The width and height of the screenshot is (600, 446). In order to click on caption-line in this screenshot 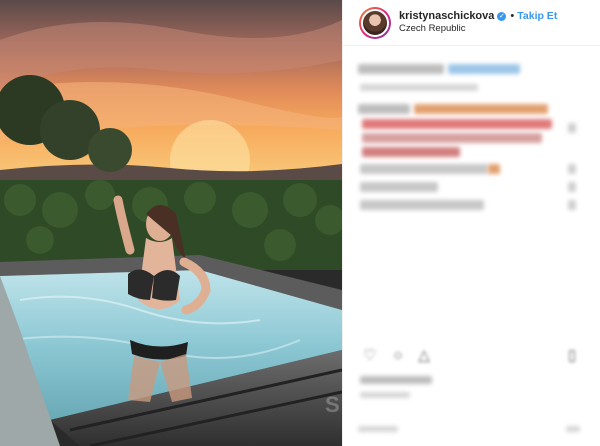, I will do `click(401, 69)`.